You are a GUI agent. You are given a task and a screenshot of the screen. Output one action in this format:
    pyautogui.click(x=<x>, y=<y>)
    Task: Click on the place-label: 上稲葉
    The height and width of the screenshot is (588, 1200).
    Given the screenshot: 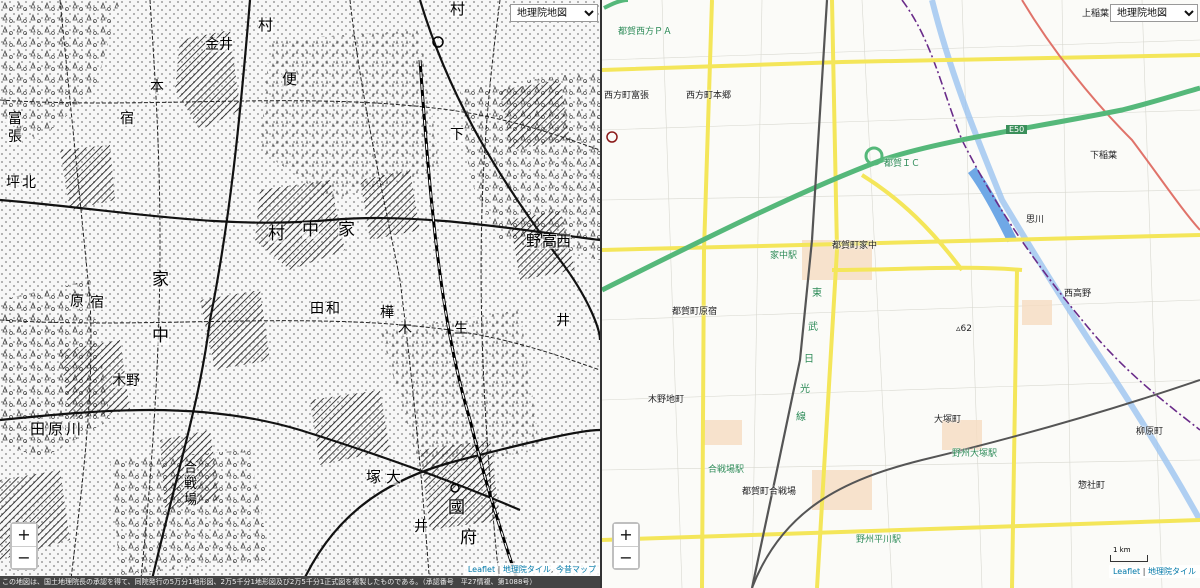 What is the action you would take?
    pyautogui.click(x=1096, y=14)
    